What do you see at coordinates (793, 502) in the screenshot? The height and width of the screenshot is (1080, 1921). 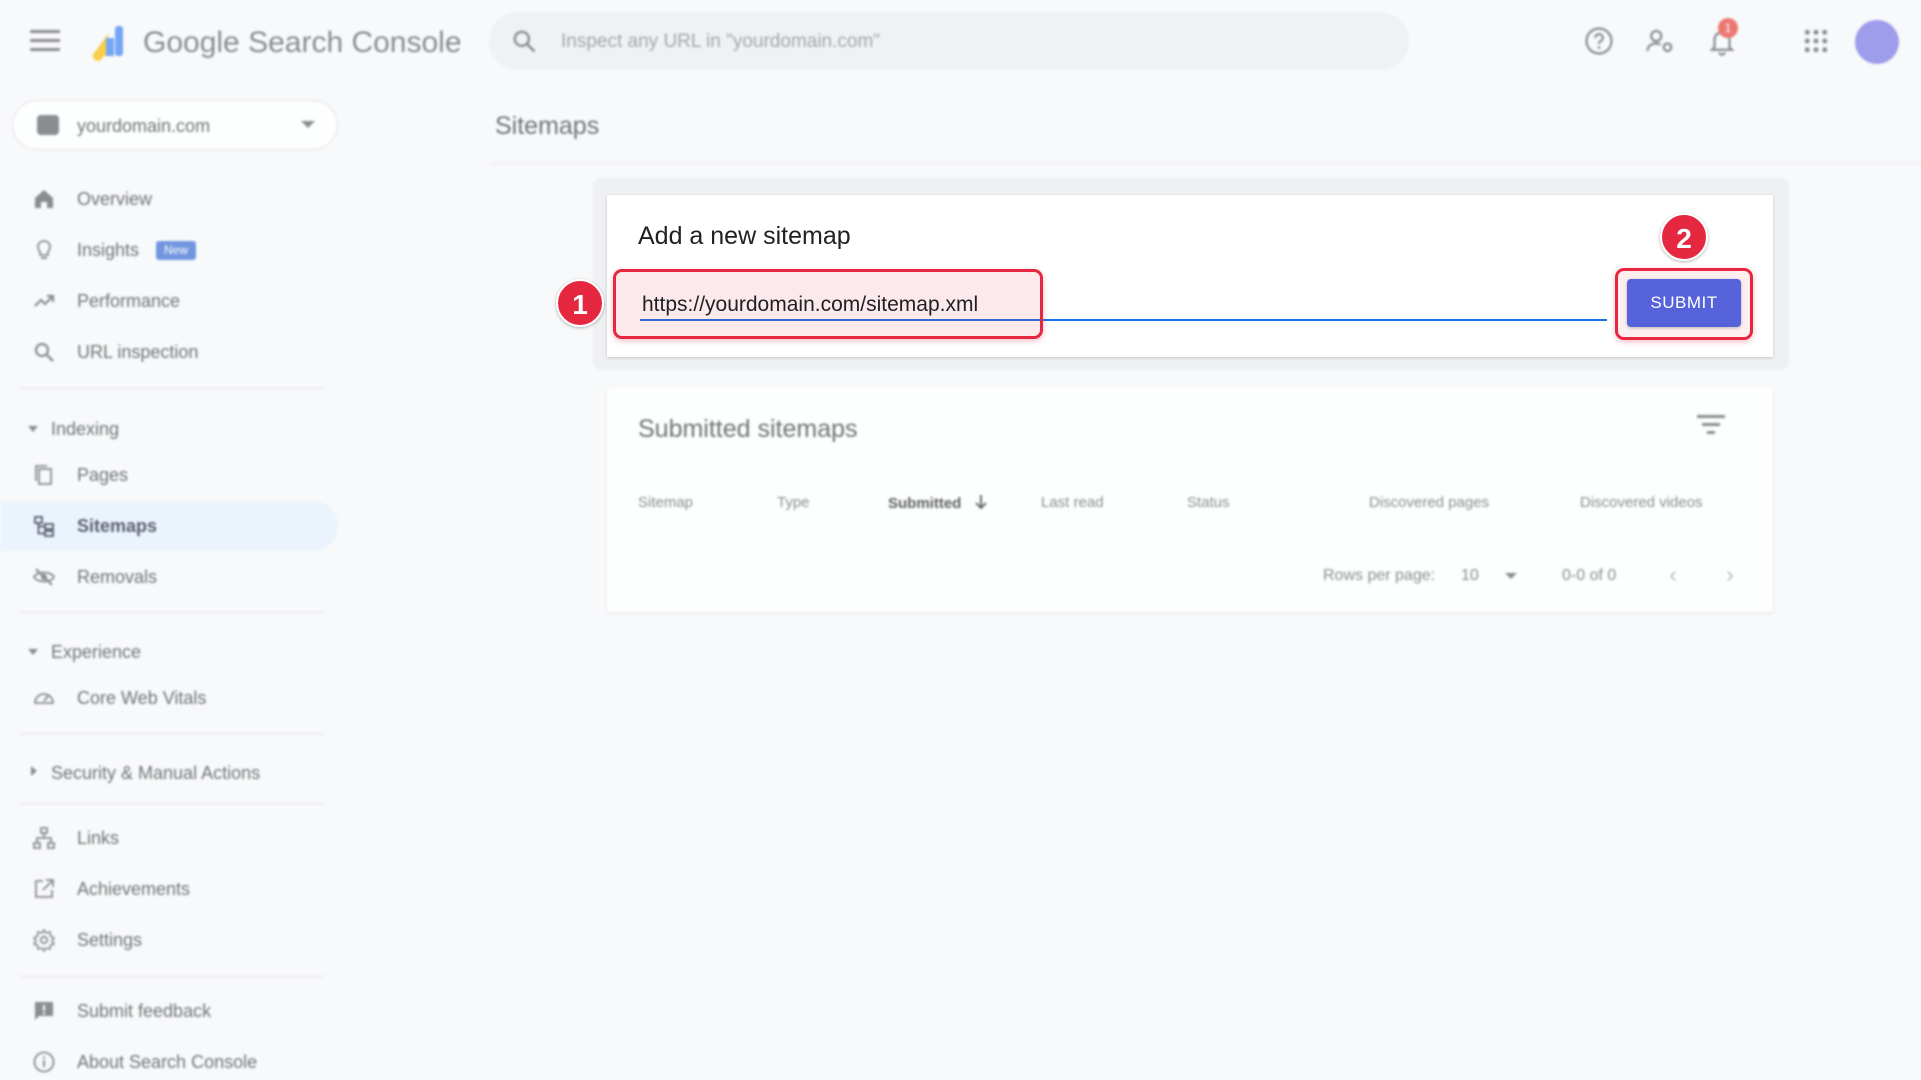 I see `column-type: Type` at bounding box center [793, 502].